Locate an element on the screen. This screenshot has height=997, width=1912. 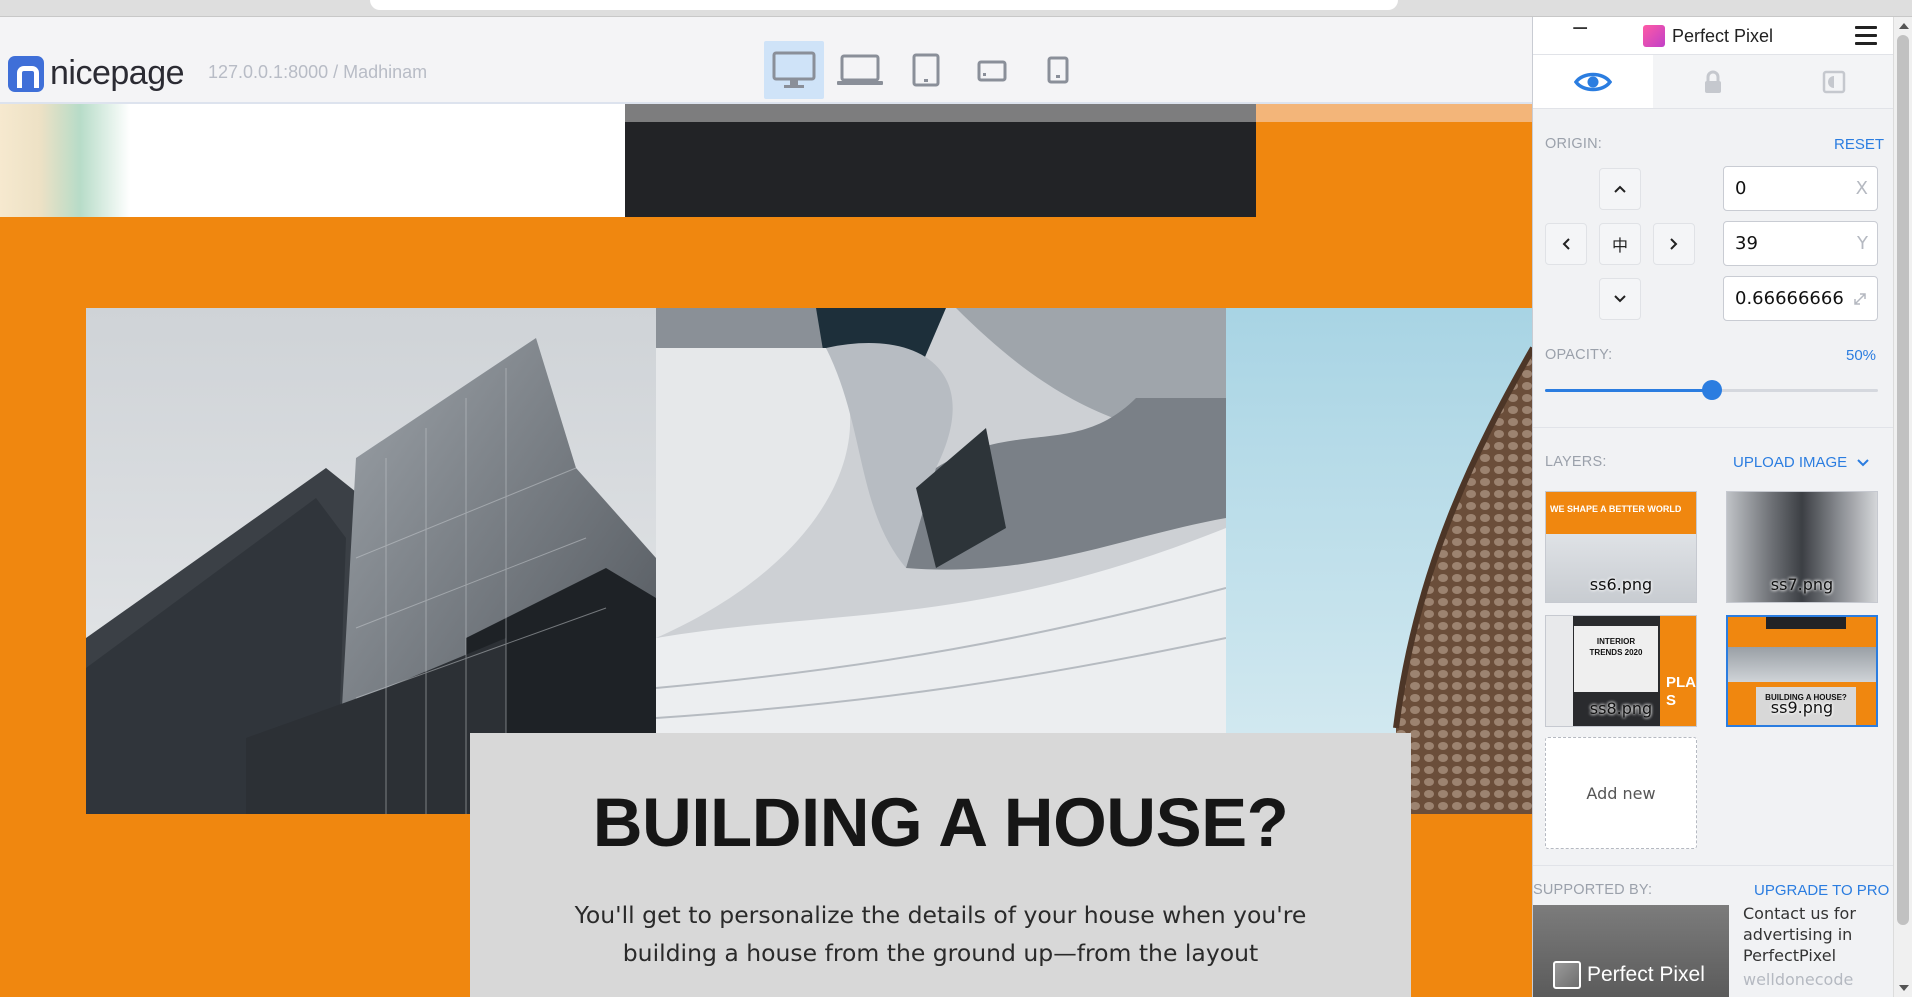
move-up-button is located at coordinates (1620, 189).